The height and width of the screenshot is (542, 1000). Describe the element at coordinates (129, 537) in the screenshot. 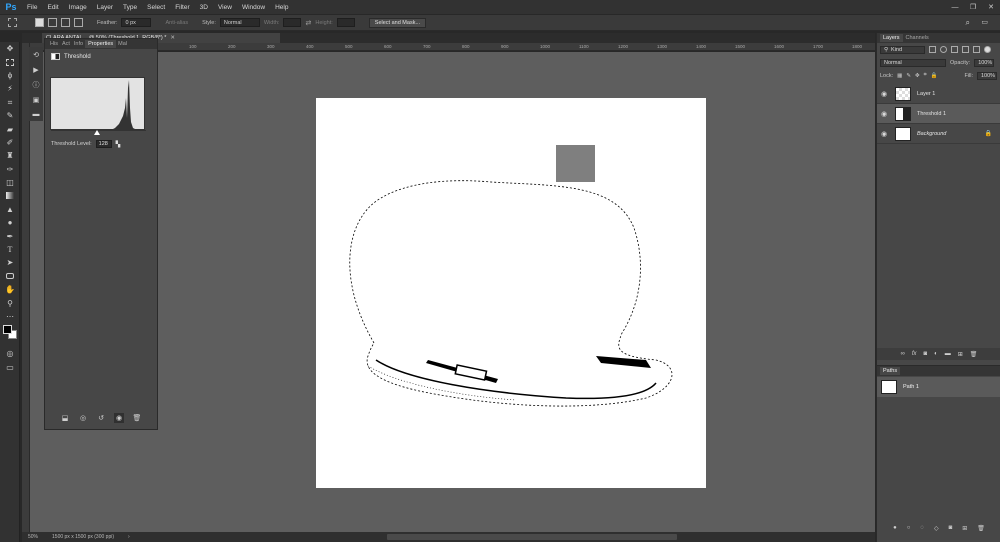

I see `status-arrow-icon: ›` at that location.